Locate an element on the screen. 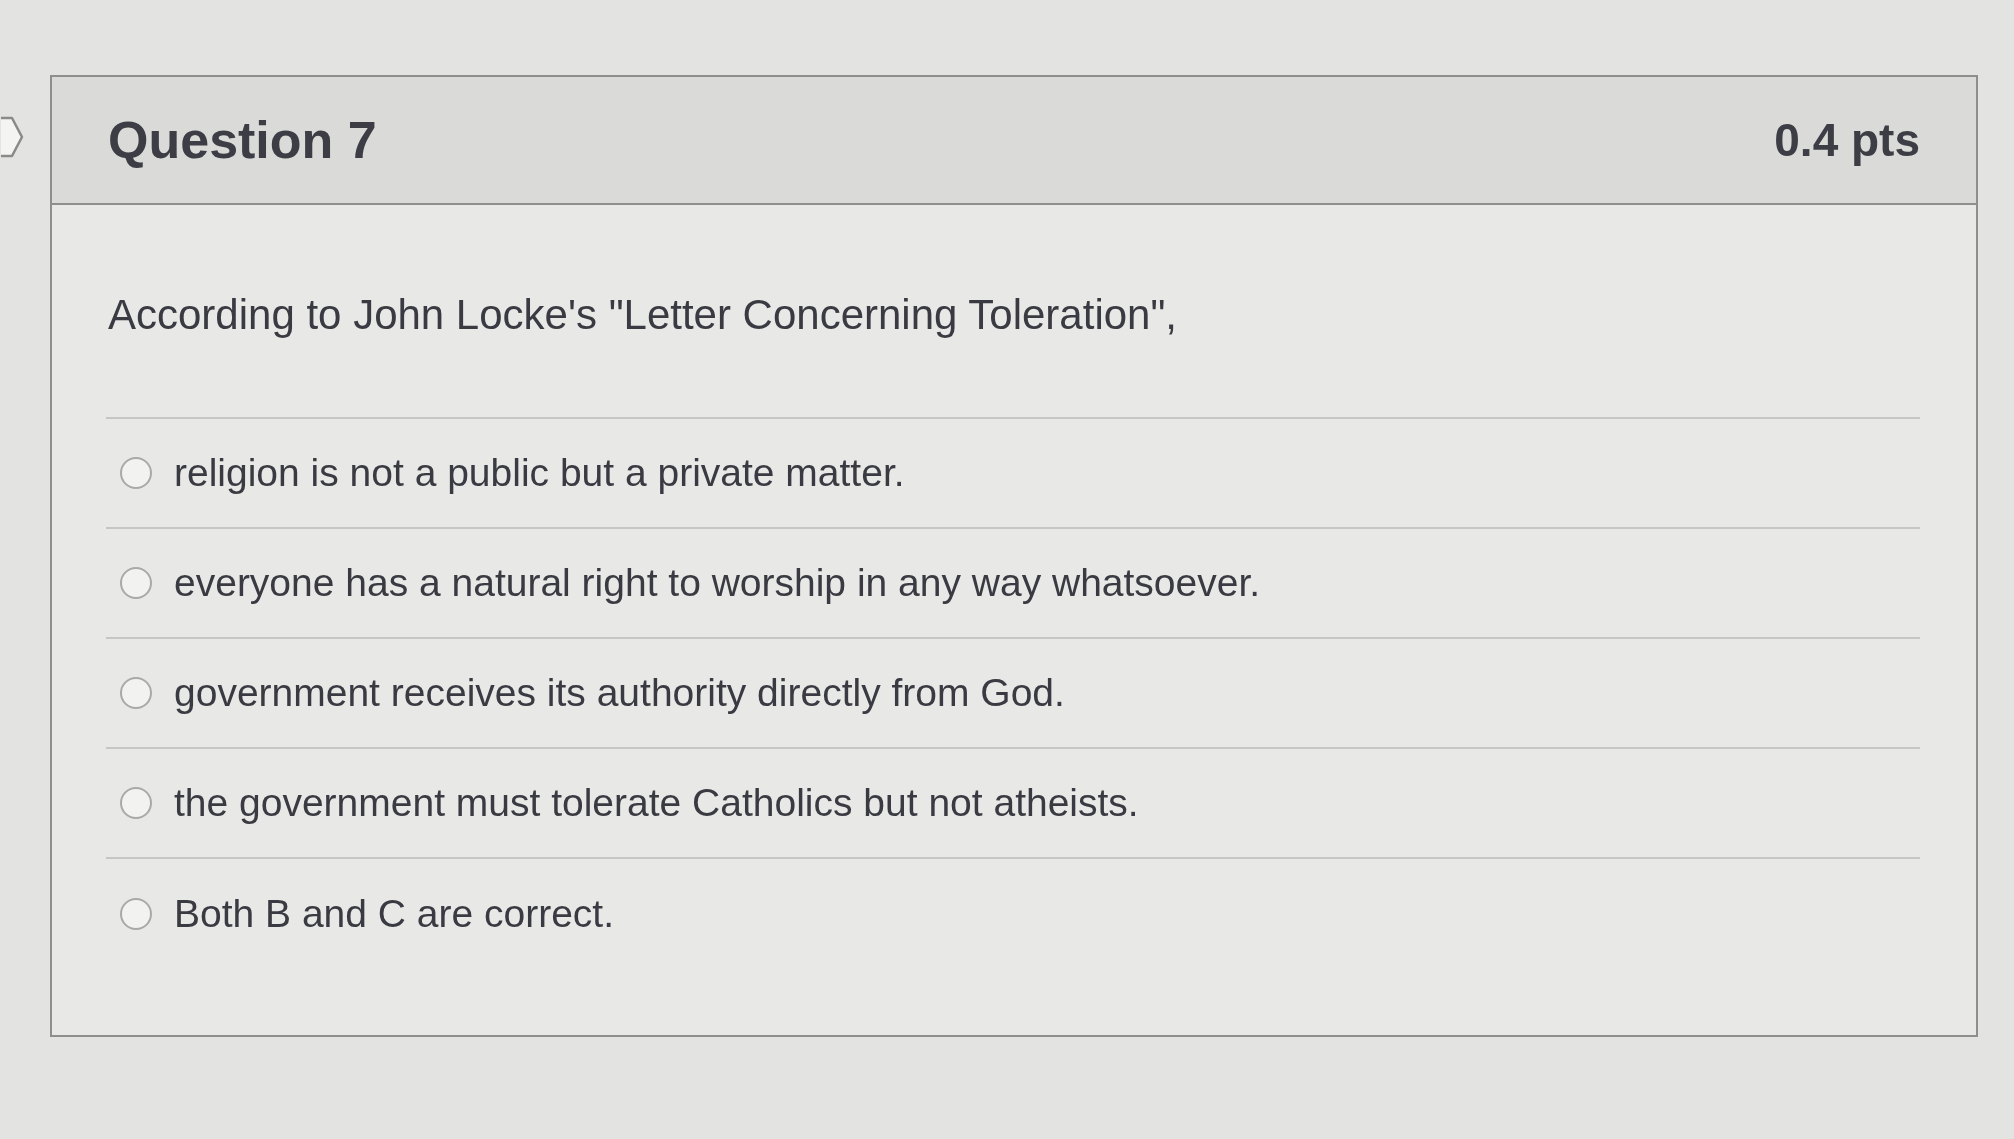 Image resolution: width=2014 pixels, height=1139 pixels. answer-option-label: religion is not a public but a private matter. is located at coordinates (539, 473).